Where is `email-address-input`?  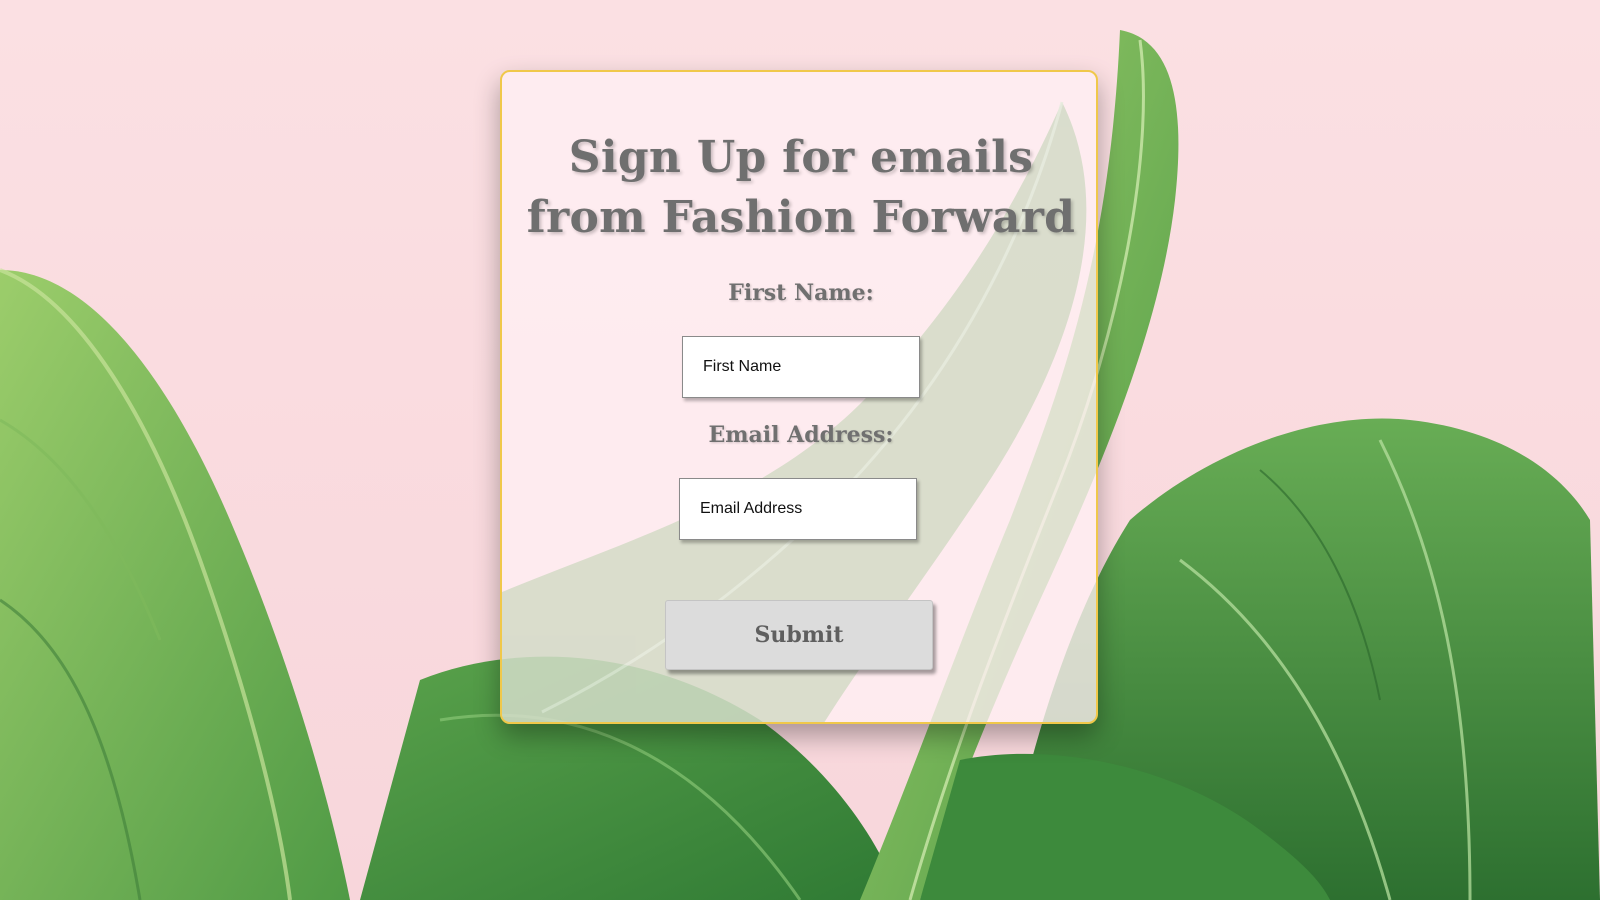 email-address-input is located at coordinates (798, 509).